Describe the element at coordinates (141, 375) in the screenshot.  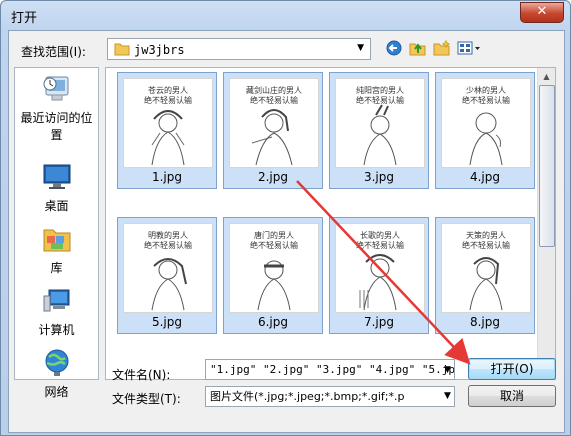
I see `filename-label: 文件名(N):` at that location.